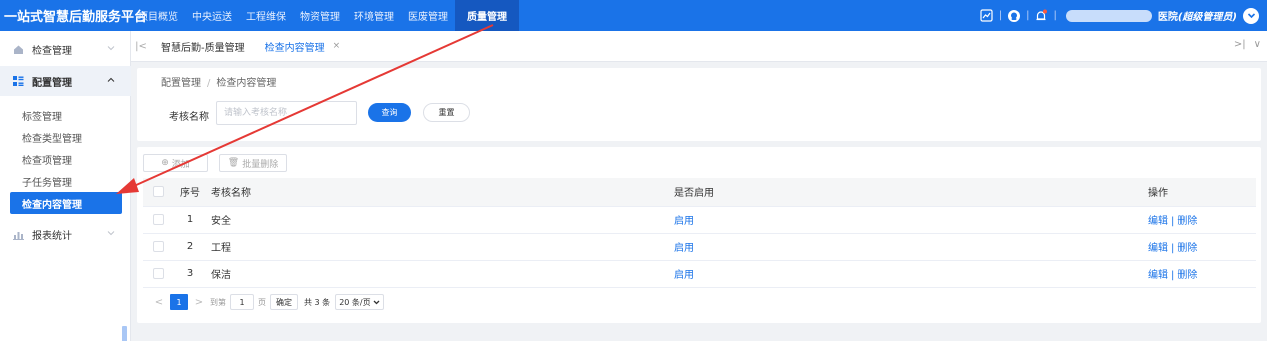 The height and width of the screenshot is (341, 1267). Describe the element at coordinates (141, 46) in the screenshot. I see `tab-prev-icon: |<` at that location.